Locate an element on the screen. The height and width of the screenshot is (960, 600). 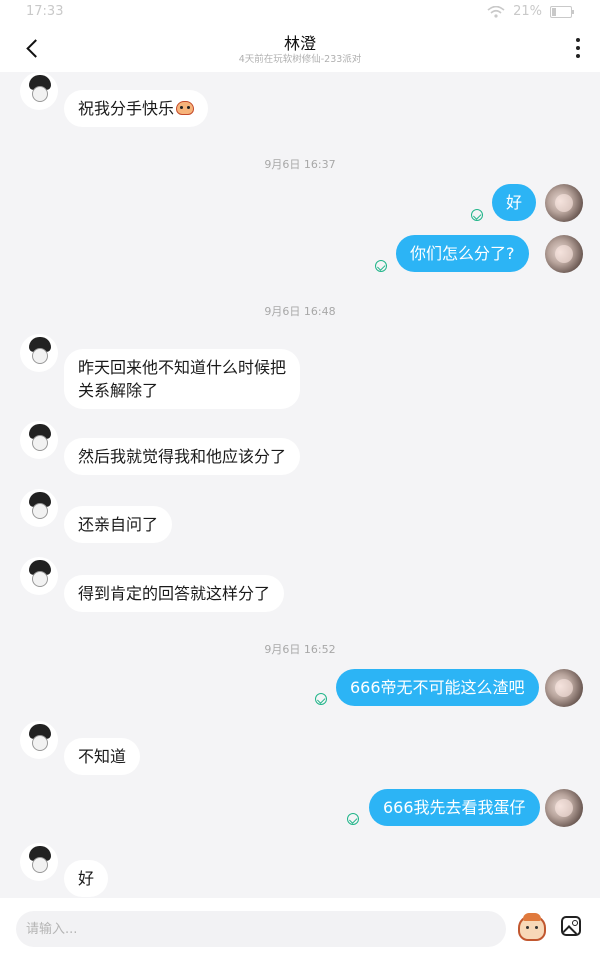
face-emoji-icon is located at coordinates (185, 108).